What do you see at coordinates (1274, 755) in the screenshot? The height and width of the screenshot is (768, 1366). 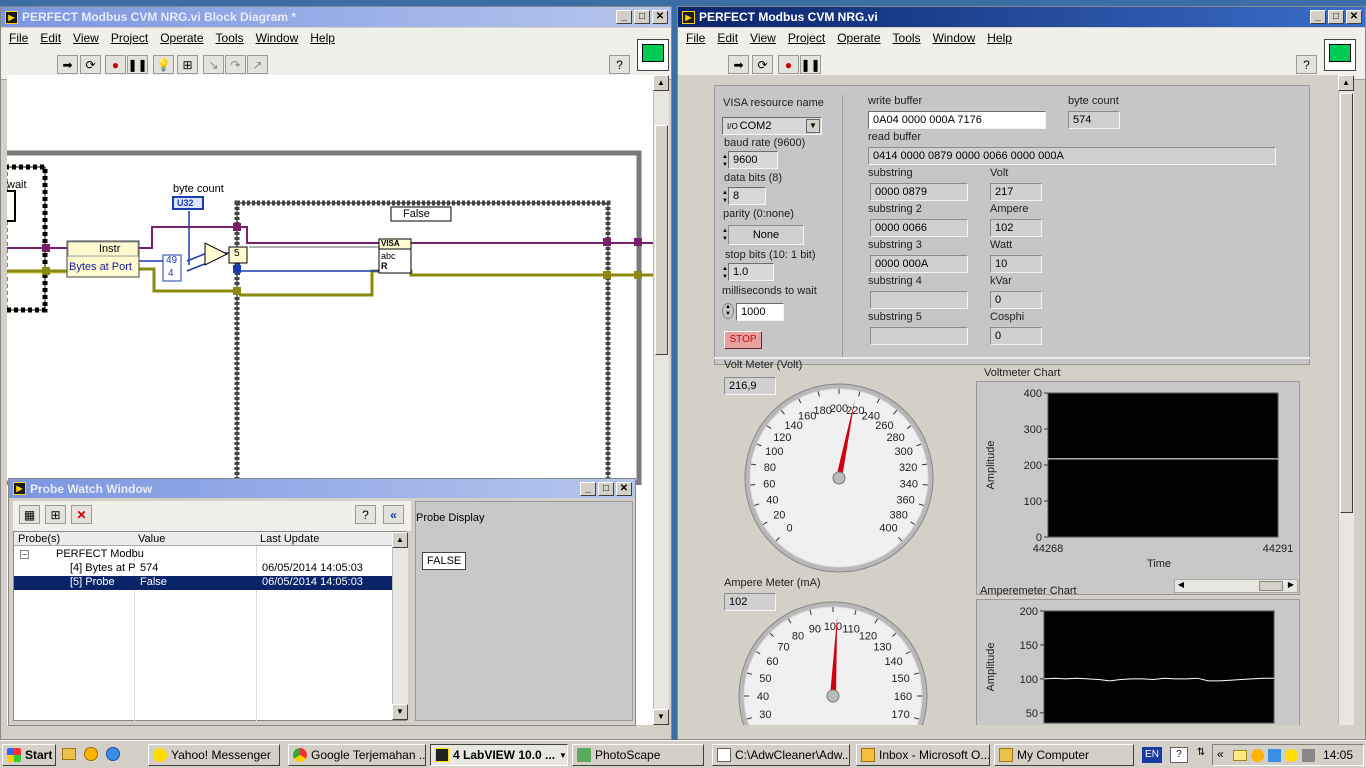 I see `network-icon` at bounding box center [1274, 755].